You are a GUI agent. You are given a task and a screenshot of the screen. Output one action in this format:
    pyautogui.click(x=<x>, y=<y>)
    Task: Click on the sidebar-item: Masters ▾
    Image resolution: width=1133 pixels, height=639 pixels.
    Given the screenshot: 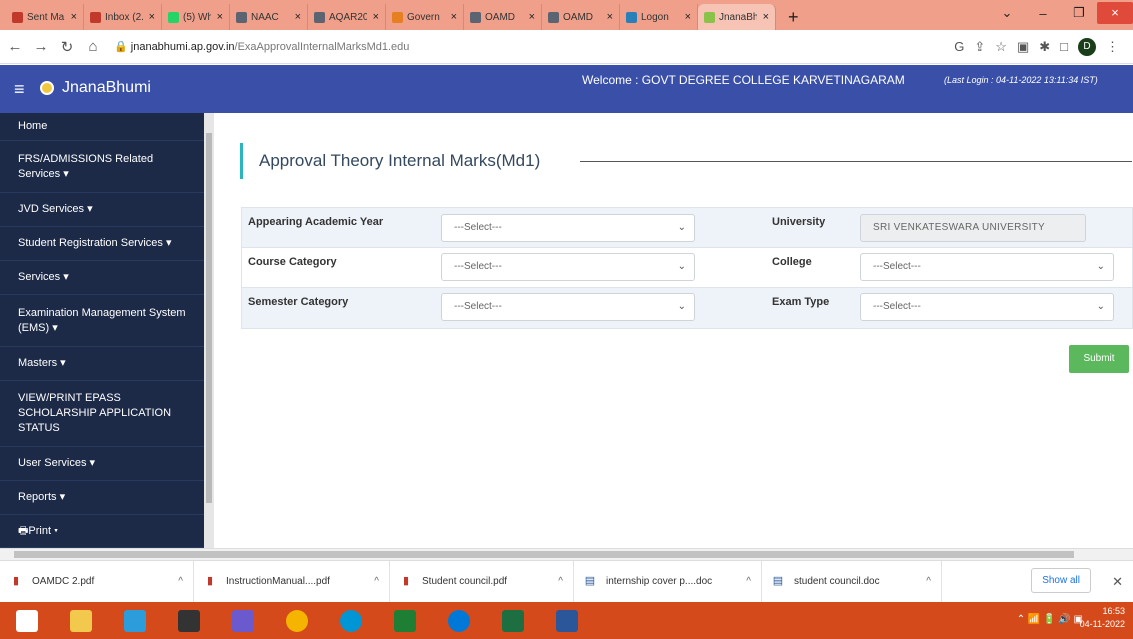 What is the action you would take?
    pyautogui.click(x=102, y=364)
    